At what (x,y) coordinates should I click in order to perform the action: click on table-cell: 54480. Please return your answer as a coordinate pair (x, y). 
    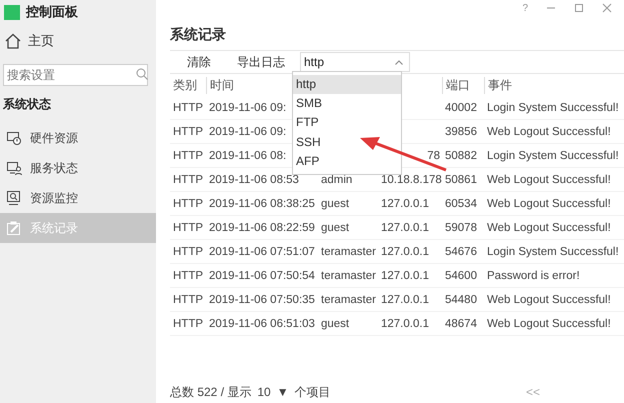
    Looking at the image, I should click on (461, 300).